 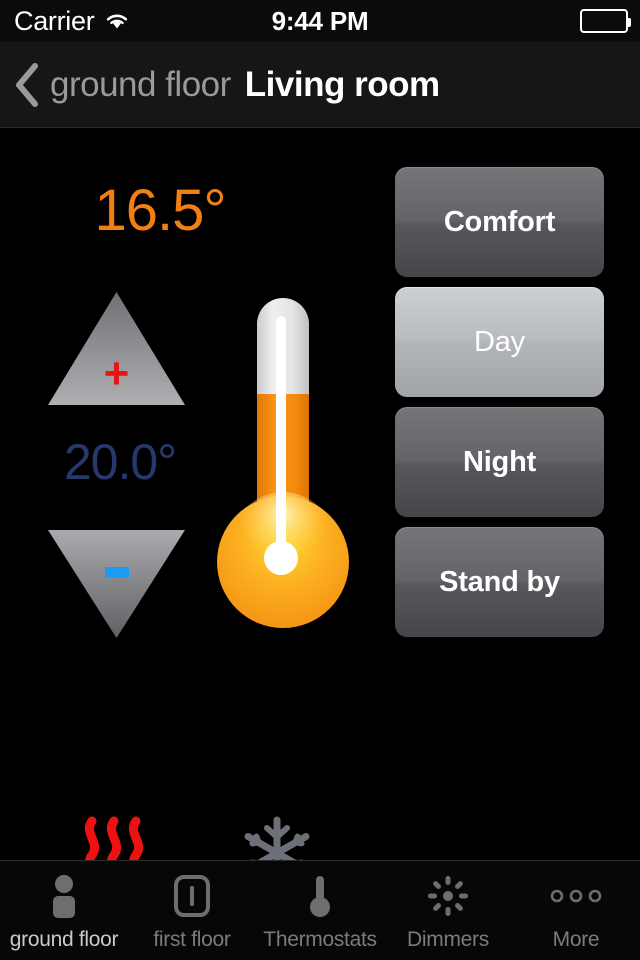 I want to click on status-bar: Carrier 9:44 PM, so click(x=320, y=21).